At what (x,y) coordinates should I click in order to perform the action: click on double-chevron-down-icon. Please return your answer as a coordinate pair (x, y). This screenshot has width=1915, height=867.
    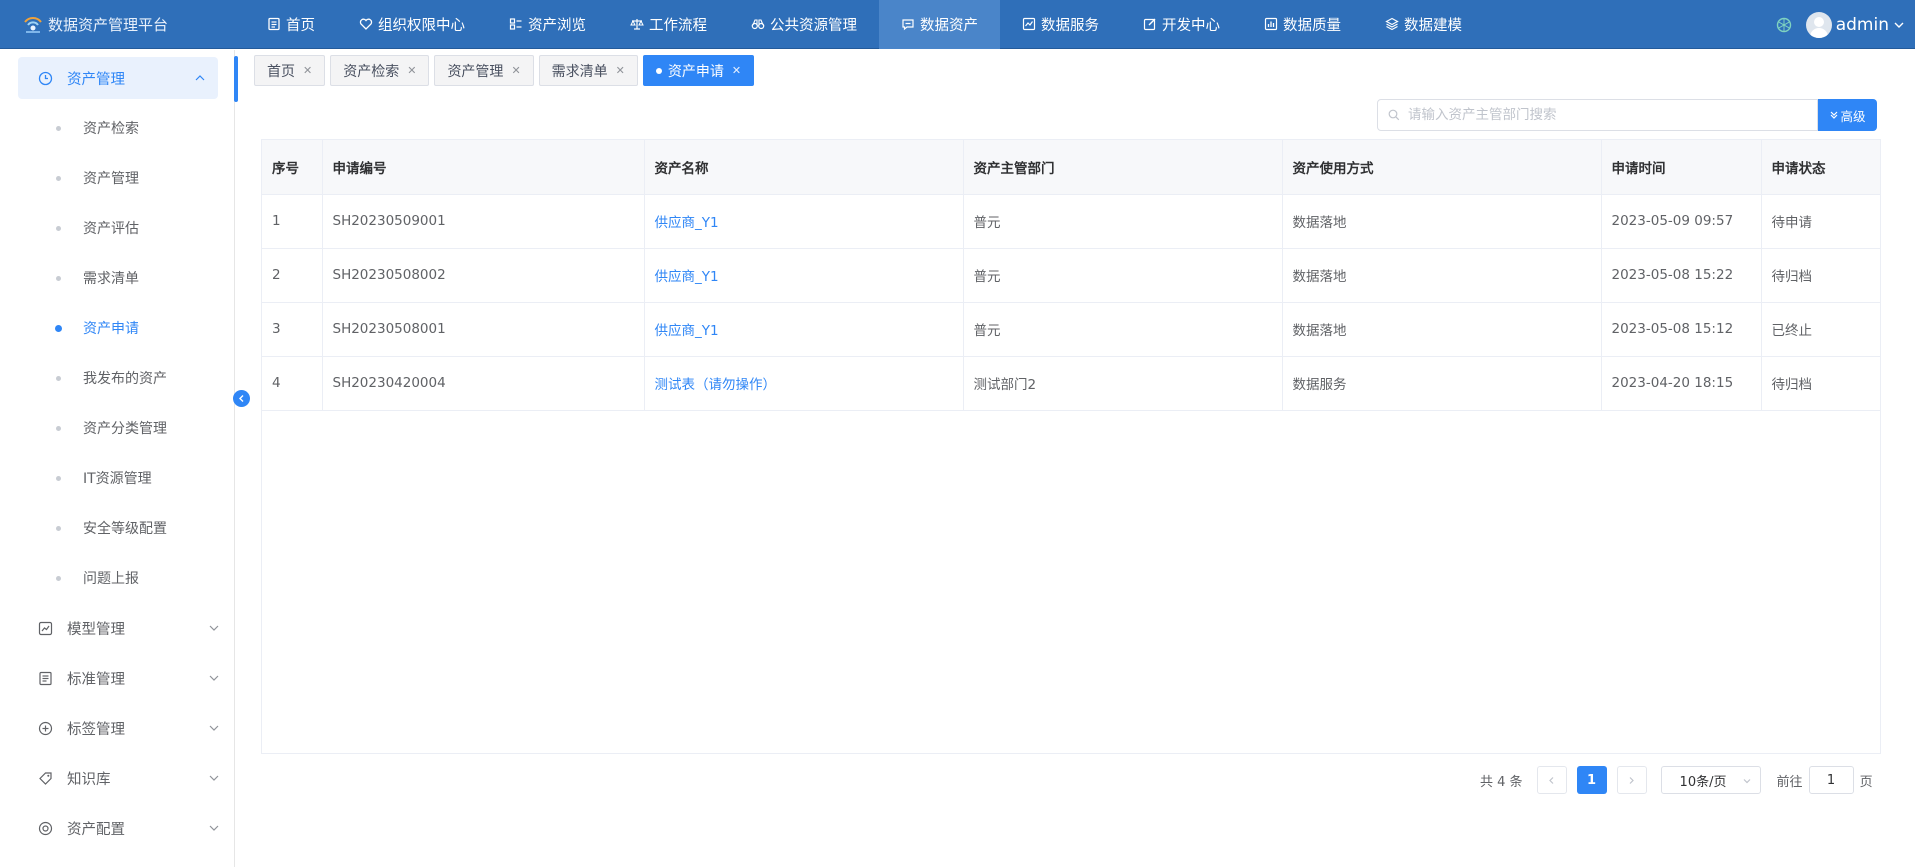
    Looking at the image, I should click on (1834, 115).